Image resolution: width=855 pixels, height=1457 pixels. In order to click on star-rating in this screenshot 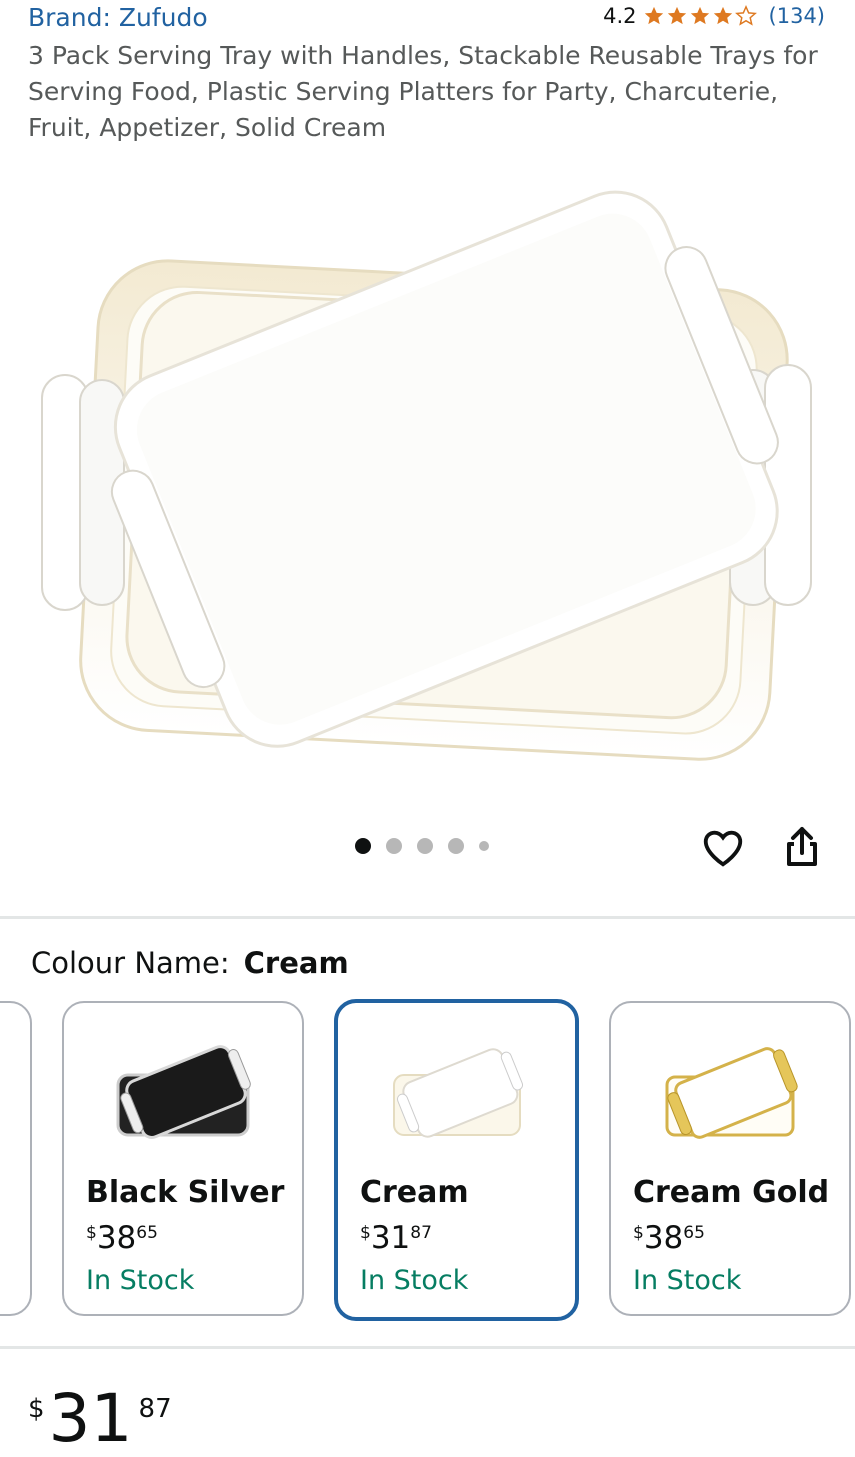, I will do `click(700, 16)`.